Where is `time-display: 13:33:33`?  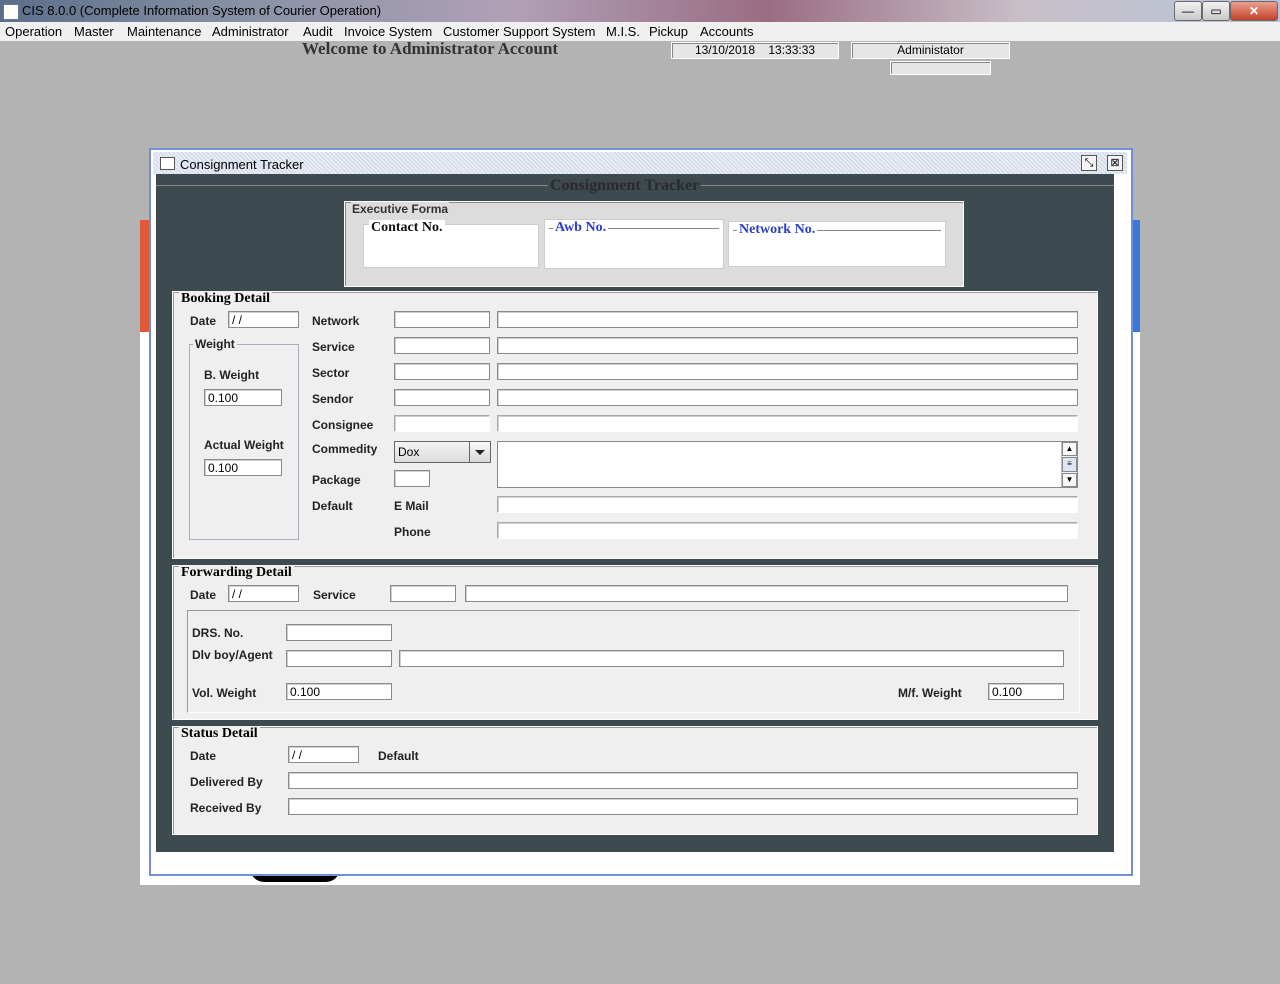
time-display: 13:33:33 is located at coordinates (792, 50).